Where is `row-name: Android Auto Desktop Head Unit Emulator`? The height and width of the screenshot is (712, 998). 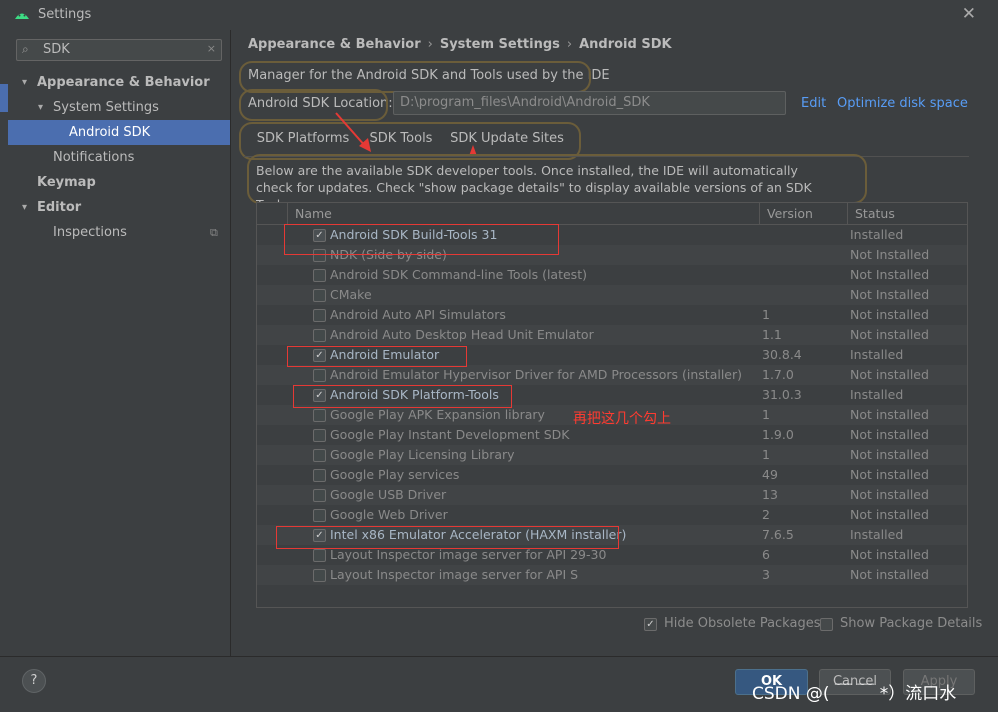 row-name: Android Auto Desktop Head Unit Emulator is located at coordinates (462, 334).